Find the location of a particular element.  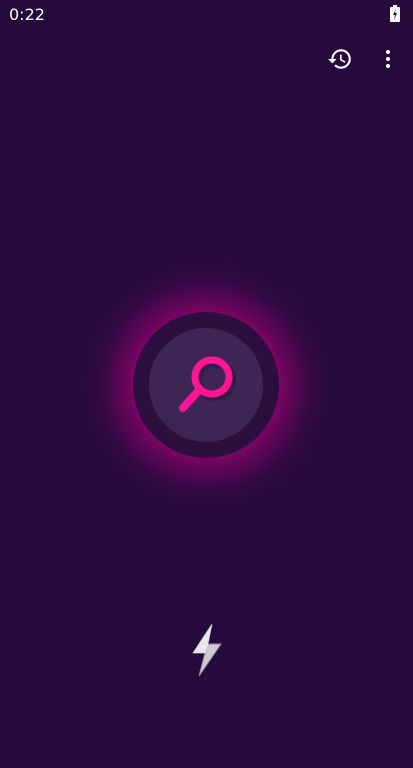

more-vert-icon is located at coordinates (388, 59).